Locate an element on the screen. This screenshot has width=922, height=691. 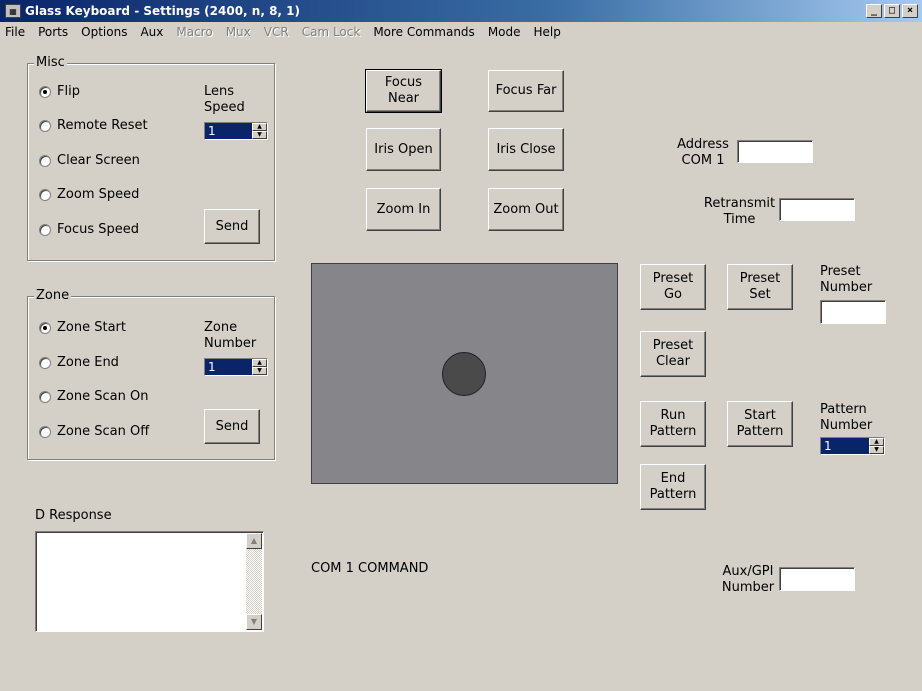
misc-legend: Misc is located at coordinates (50, 62).